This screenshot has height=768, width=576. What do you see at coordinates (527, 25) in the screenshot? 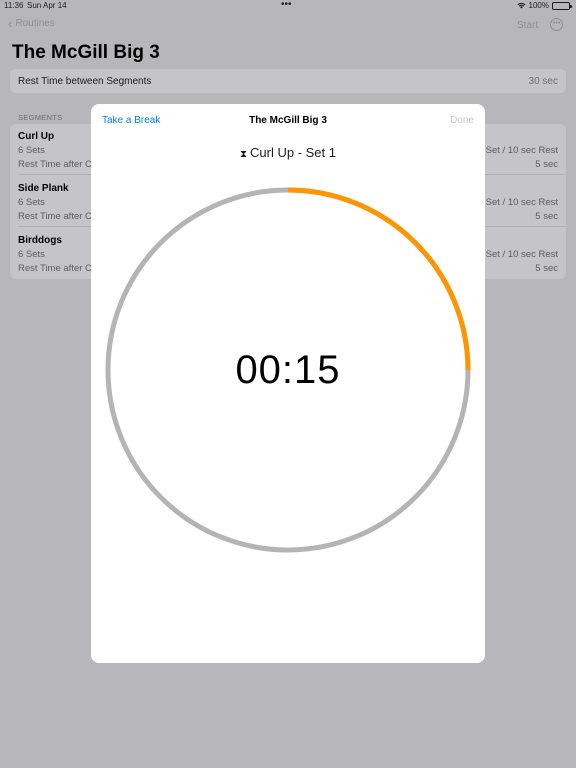
I see `start-button: Start` at bounding box center [527, 25].